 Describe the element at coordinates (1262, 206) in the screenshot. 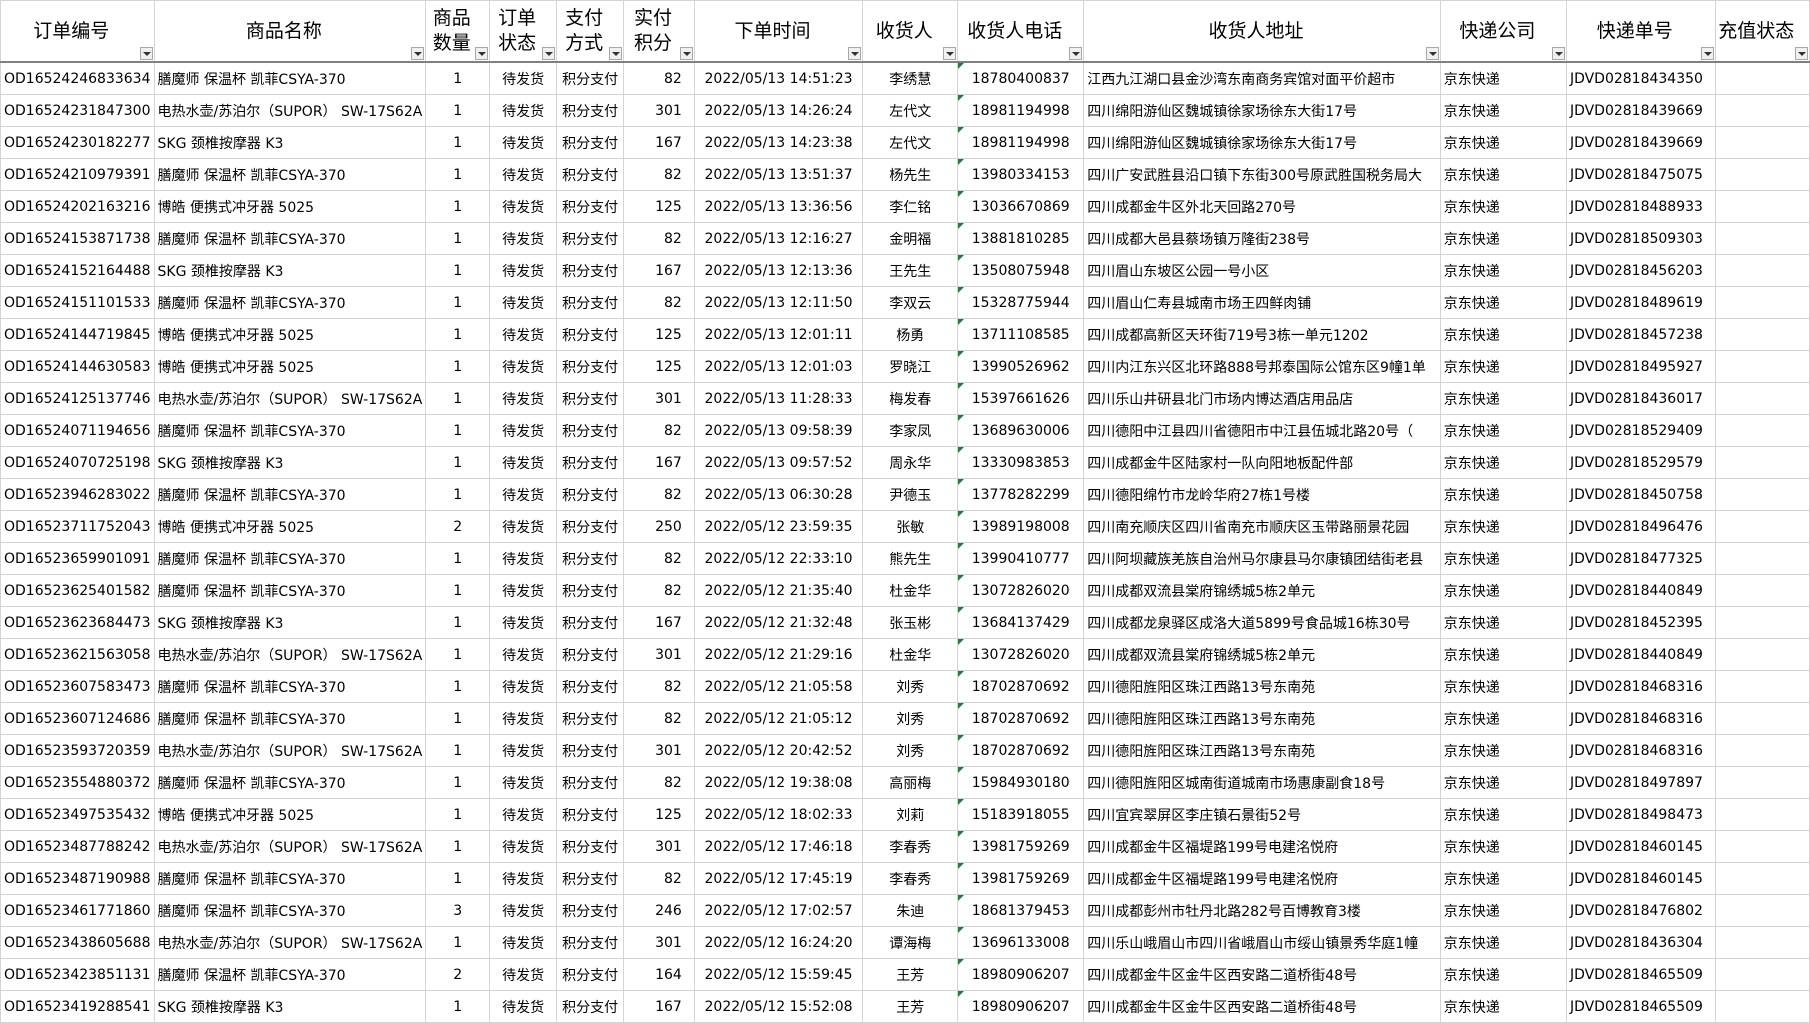

I see `cell-addr: 四川成都金牛区外北天回路270号` at that location.